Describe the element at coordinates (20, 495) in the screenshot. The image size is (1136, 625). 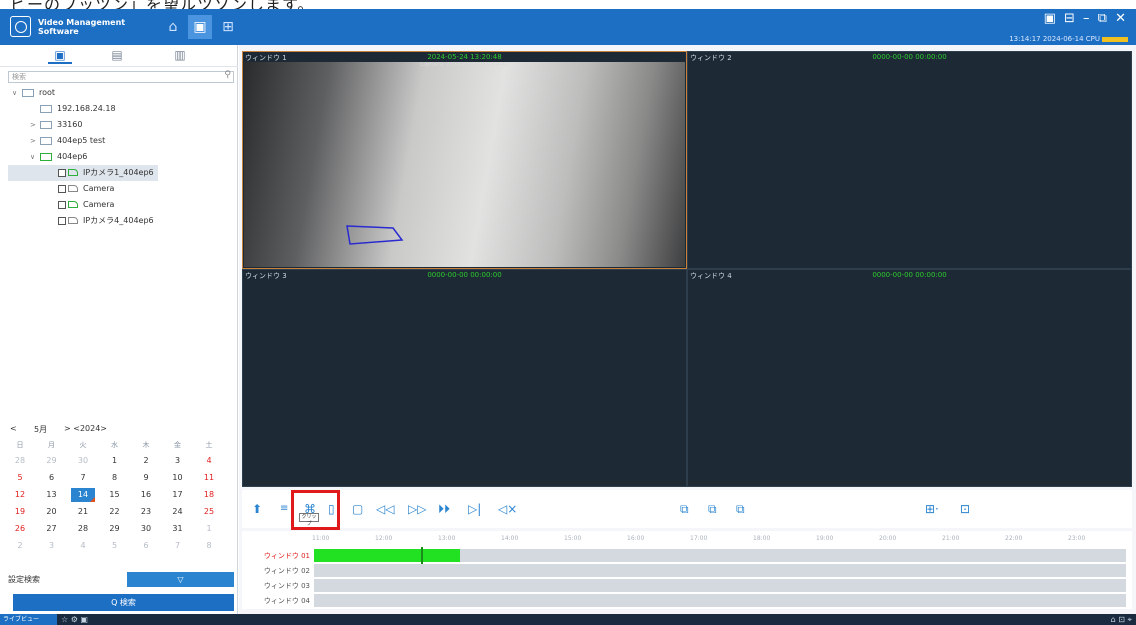
I see `calendar-day: 12` at that location.